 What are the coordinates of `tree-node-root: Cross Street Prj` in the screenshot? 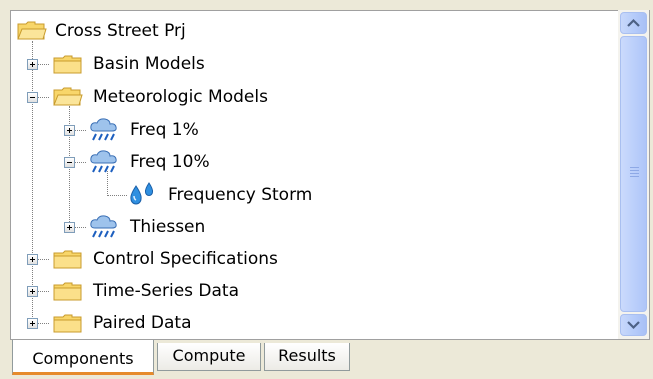 It's located at (316, 31).